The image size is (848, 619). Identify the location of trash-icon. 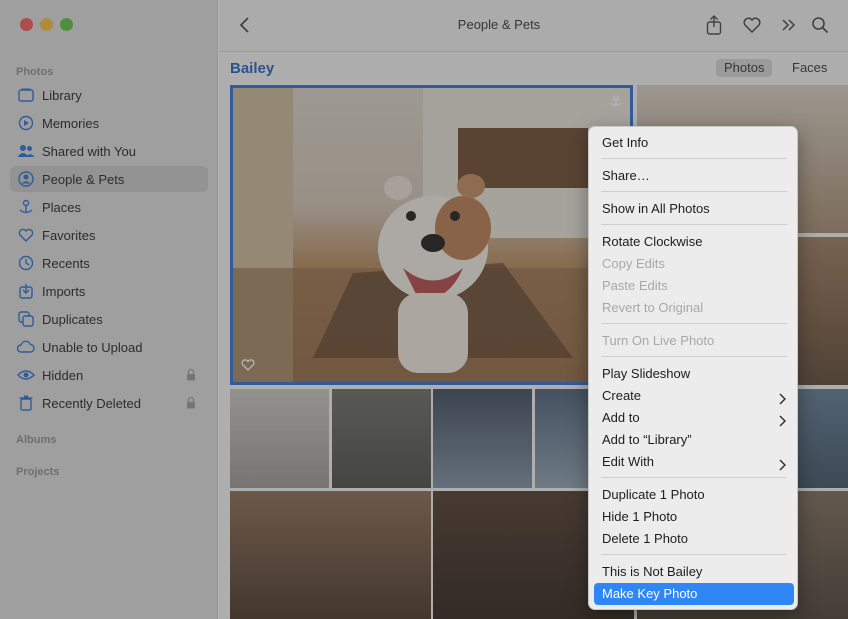
(26, 403).